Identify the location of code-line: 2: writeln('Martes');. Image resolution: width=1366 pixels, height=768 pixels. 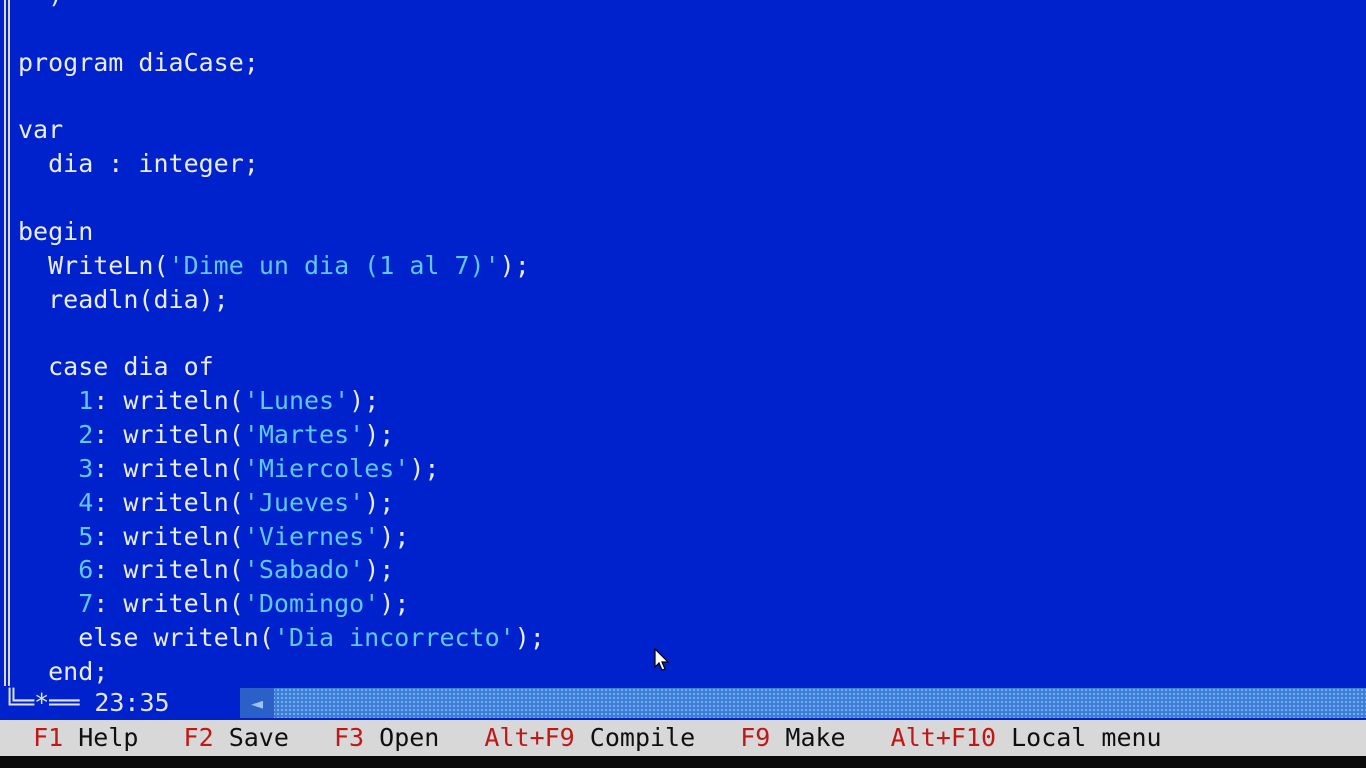
(281, 435).